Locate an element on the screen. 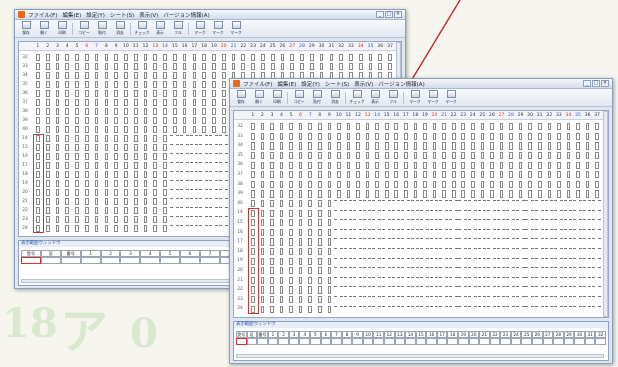 The image size is (618, 367). panel-cell: 2 is located at coordinates (283, 334).